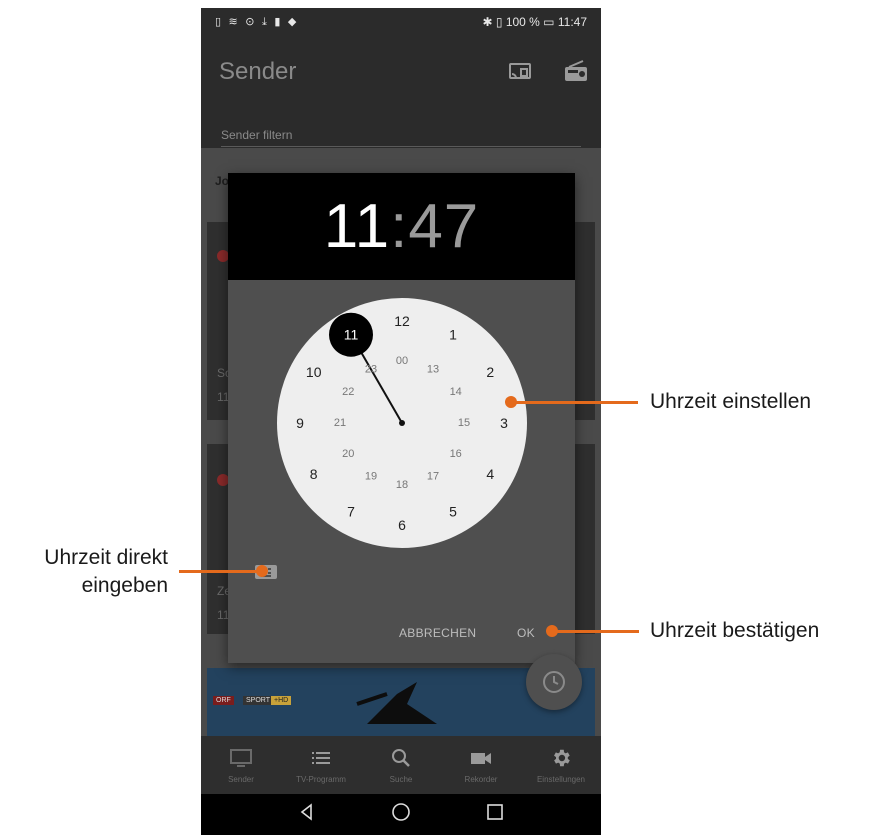  Describe the element at coordinates (402, 361) in the screenshot. I see `hour24-00: 00` at that location.